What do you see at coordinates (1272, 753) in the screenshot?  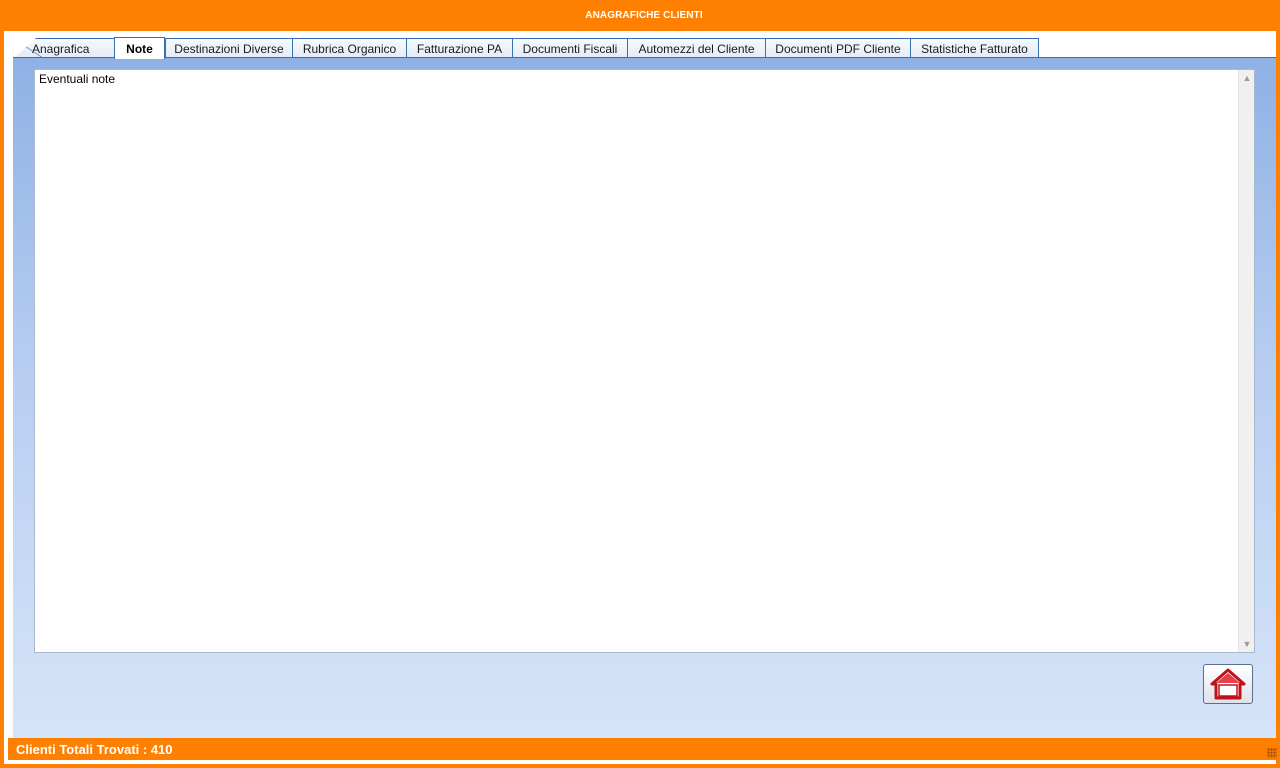 I see `resize-grip-icon` at bounding box center [1272, 753].